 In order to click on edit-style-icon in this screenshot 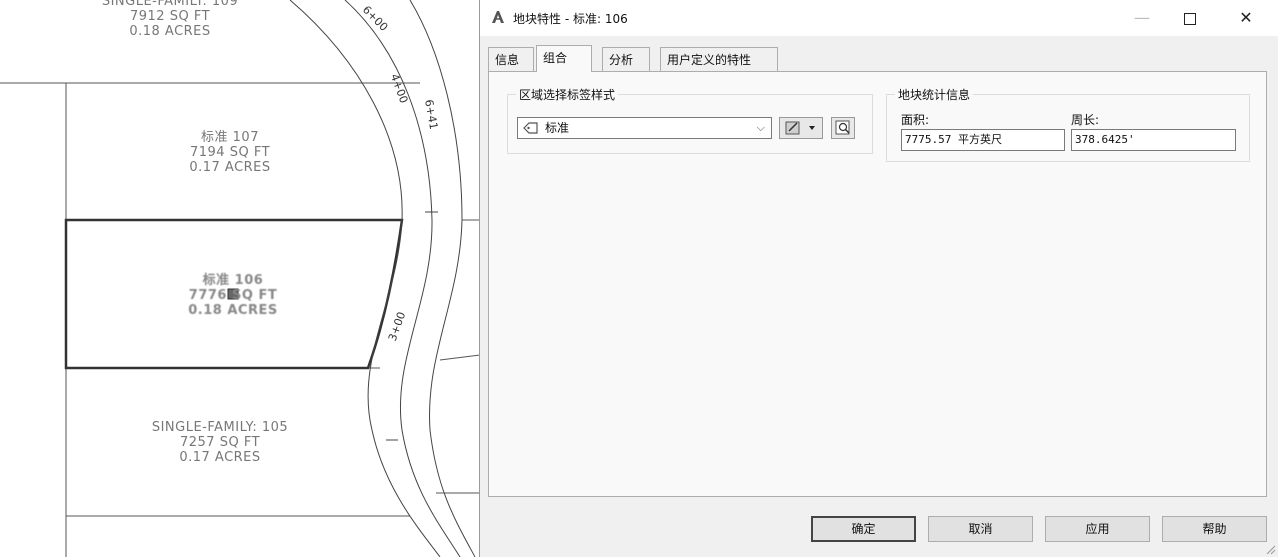, I will do `click(800, 128)`.